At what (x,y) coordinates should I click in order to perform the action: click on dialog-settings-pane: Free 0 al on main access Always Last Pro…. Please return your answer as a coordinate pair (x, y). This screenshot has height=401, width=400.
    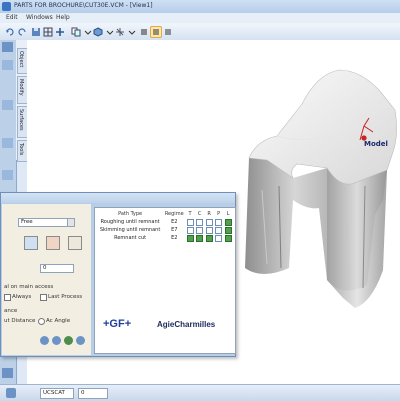
    Looking at the image, I should click on (46, 279).